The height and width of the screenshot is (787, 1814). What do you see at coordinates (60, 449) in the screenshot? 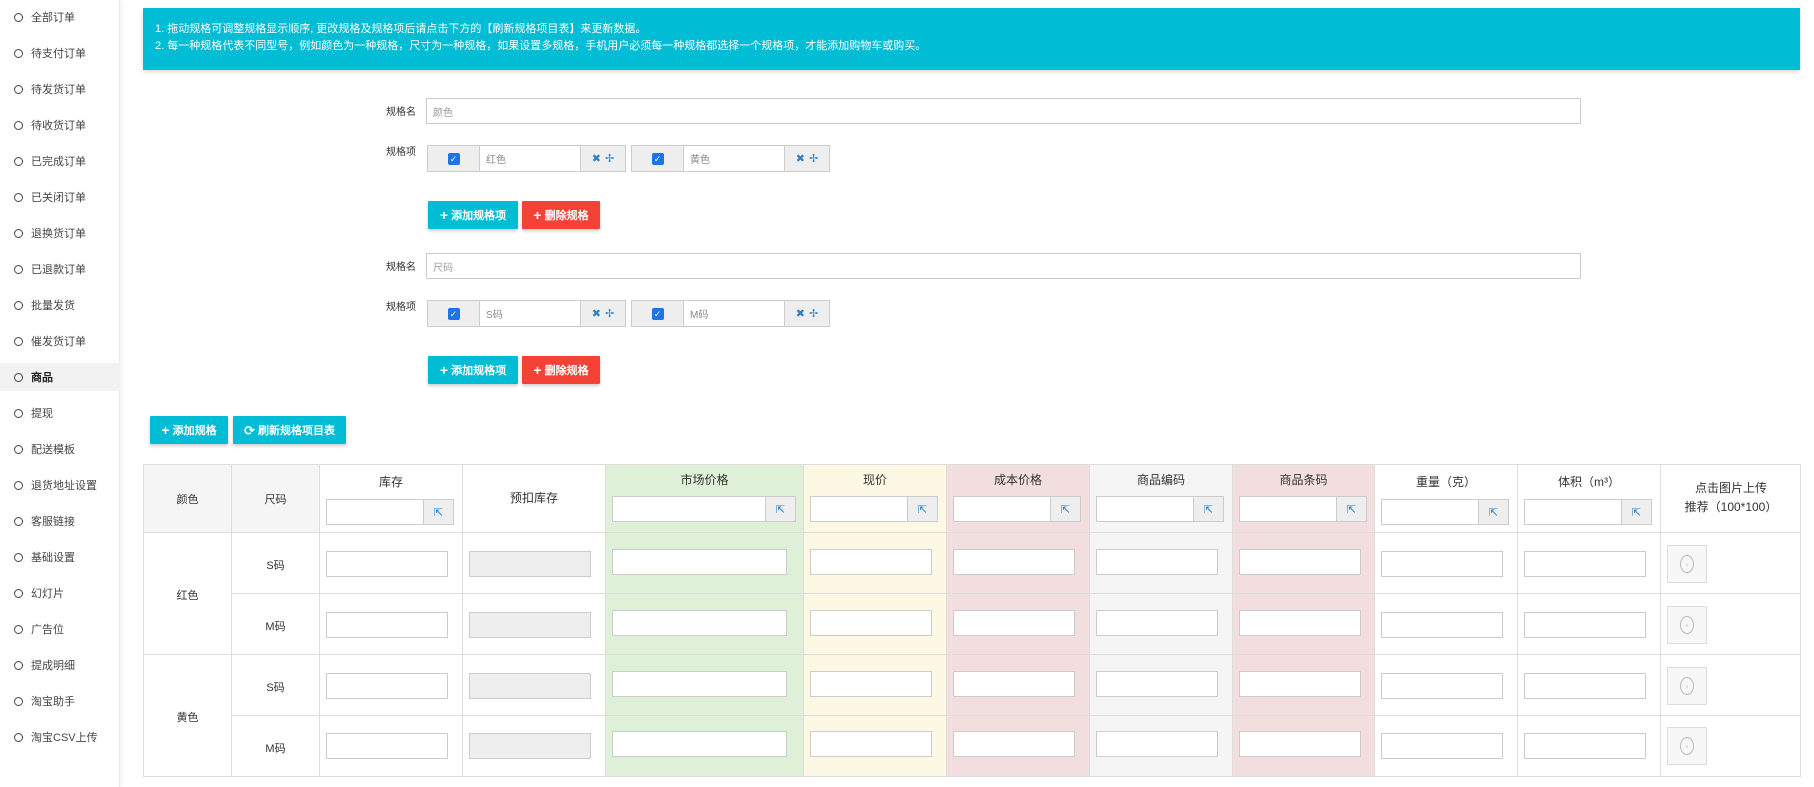
I see `sidebar-item-shipping-template: 配送模板` at bounding box center [60, 449].